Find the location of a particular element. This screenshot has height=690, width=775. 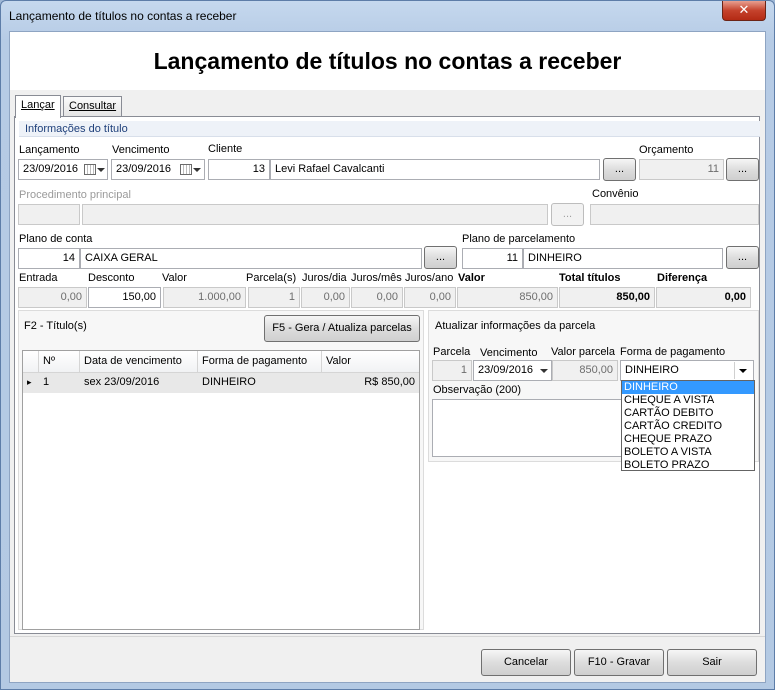

row-selector-icon: ▸ is located at coordinates (29, 382).